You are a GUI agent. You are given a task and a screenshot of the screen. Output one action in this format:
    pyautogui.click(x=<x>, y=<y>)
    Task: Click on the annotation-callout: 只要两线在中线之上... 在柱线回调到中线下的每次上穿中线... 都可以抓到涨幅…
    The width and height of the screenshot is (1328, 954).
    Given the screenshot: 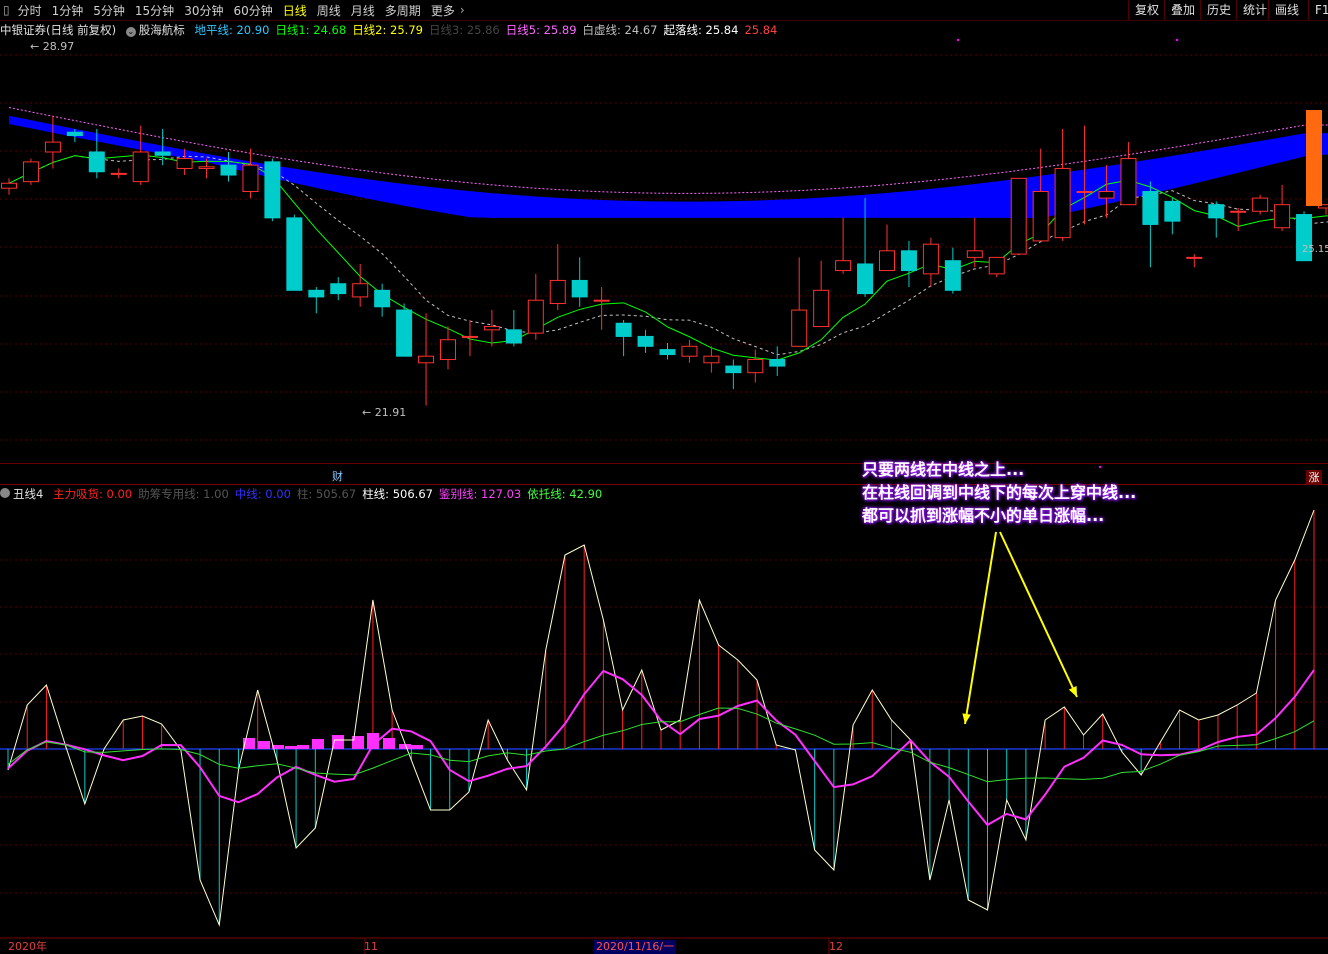 What is the action you would take?
    pyautogui.click(x=1037, y=492)
    